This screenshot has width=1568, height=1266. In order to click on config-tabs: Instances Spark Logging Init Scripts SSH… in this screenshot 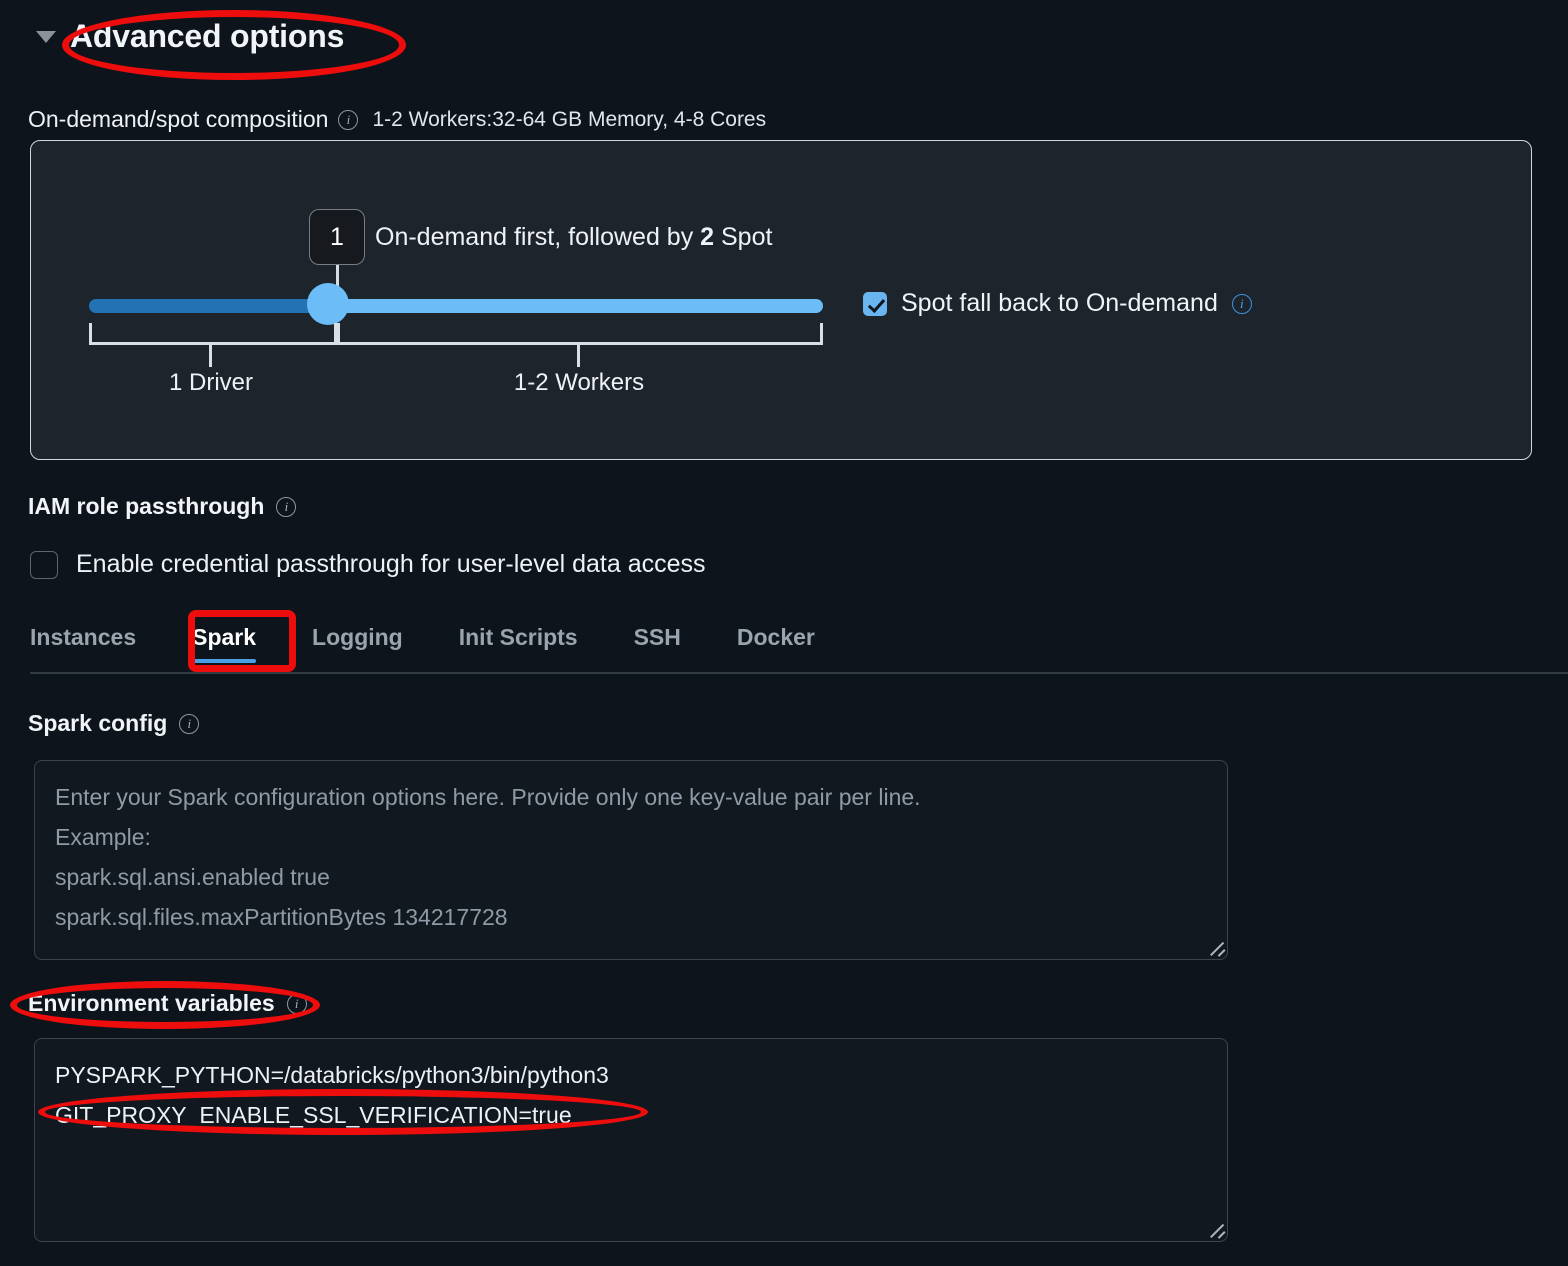, I will do `click(799, 646)`.